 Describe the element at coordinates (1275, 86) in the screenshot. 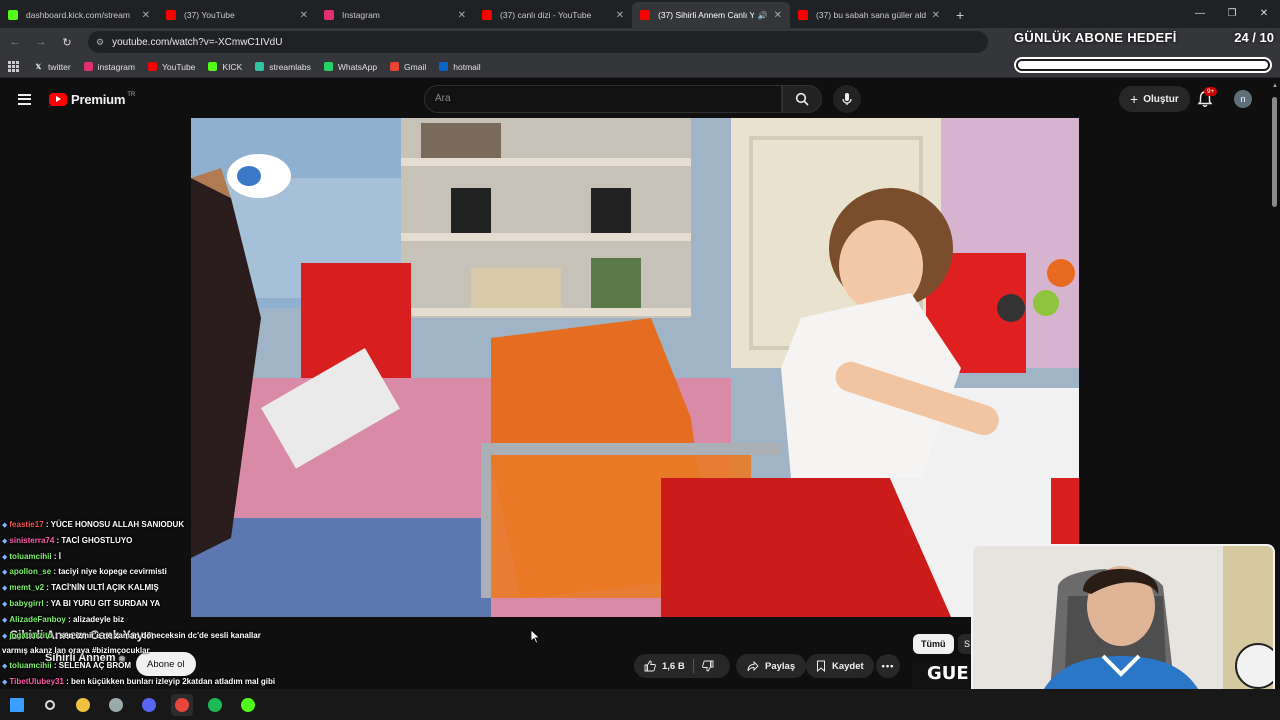

I see `scroll-up-icon: ▲` at that location.